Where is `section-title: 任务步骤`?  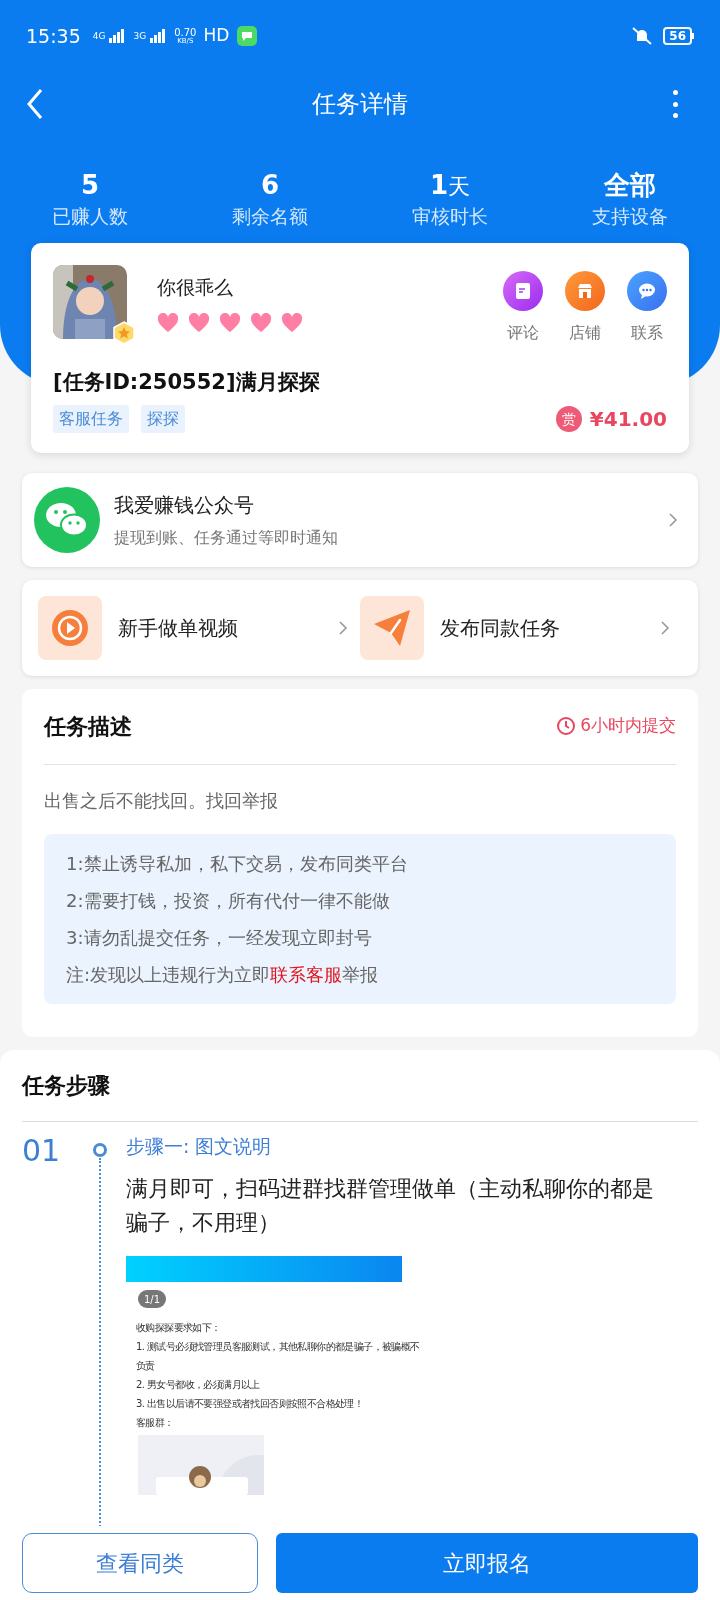 section-title: 任务步骤 is located at coordinates (66, 1085).